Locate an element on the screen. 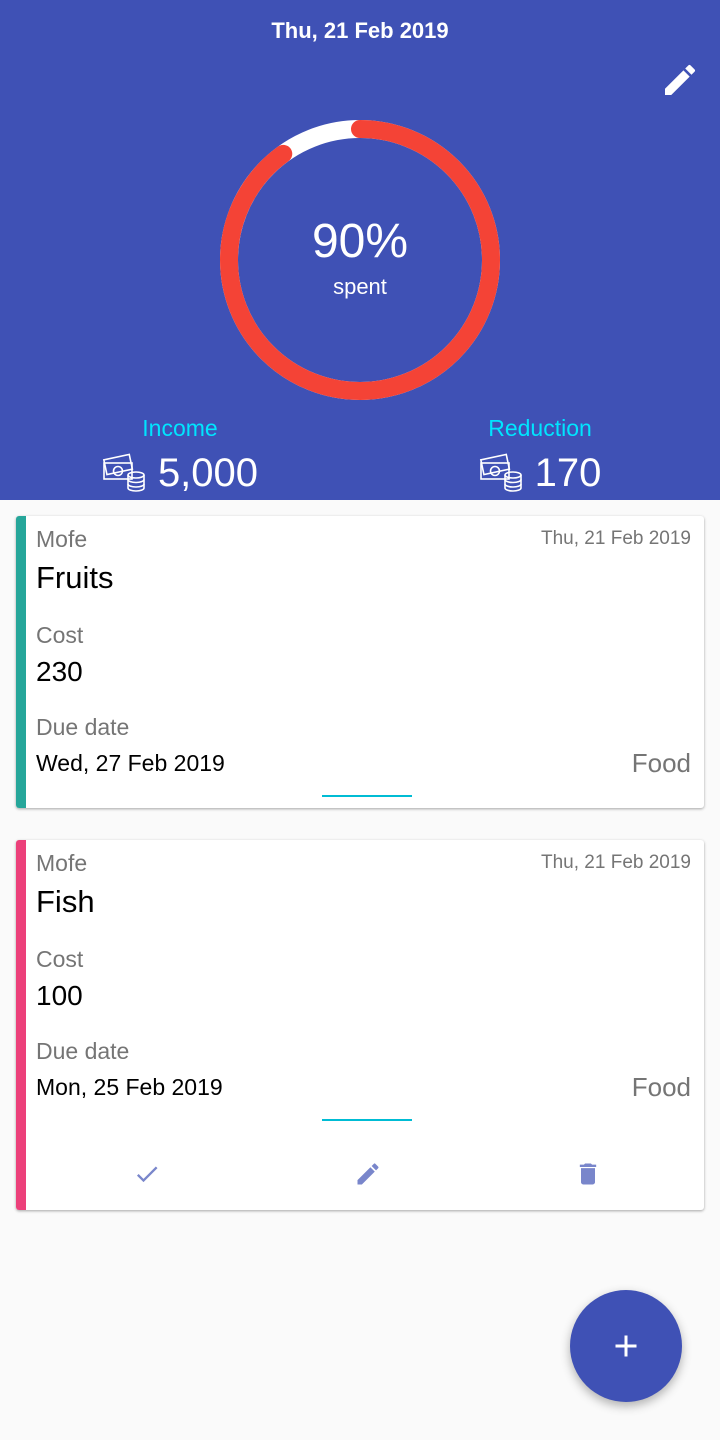  reduction-label: Reduction is located at coordinates (540, 428).